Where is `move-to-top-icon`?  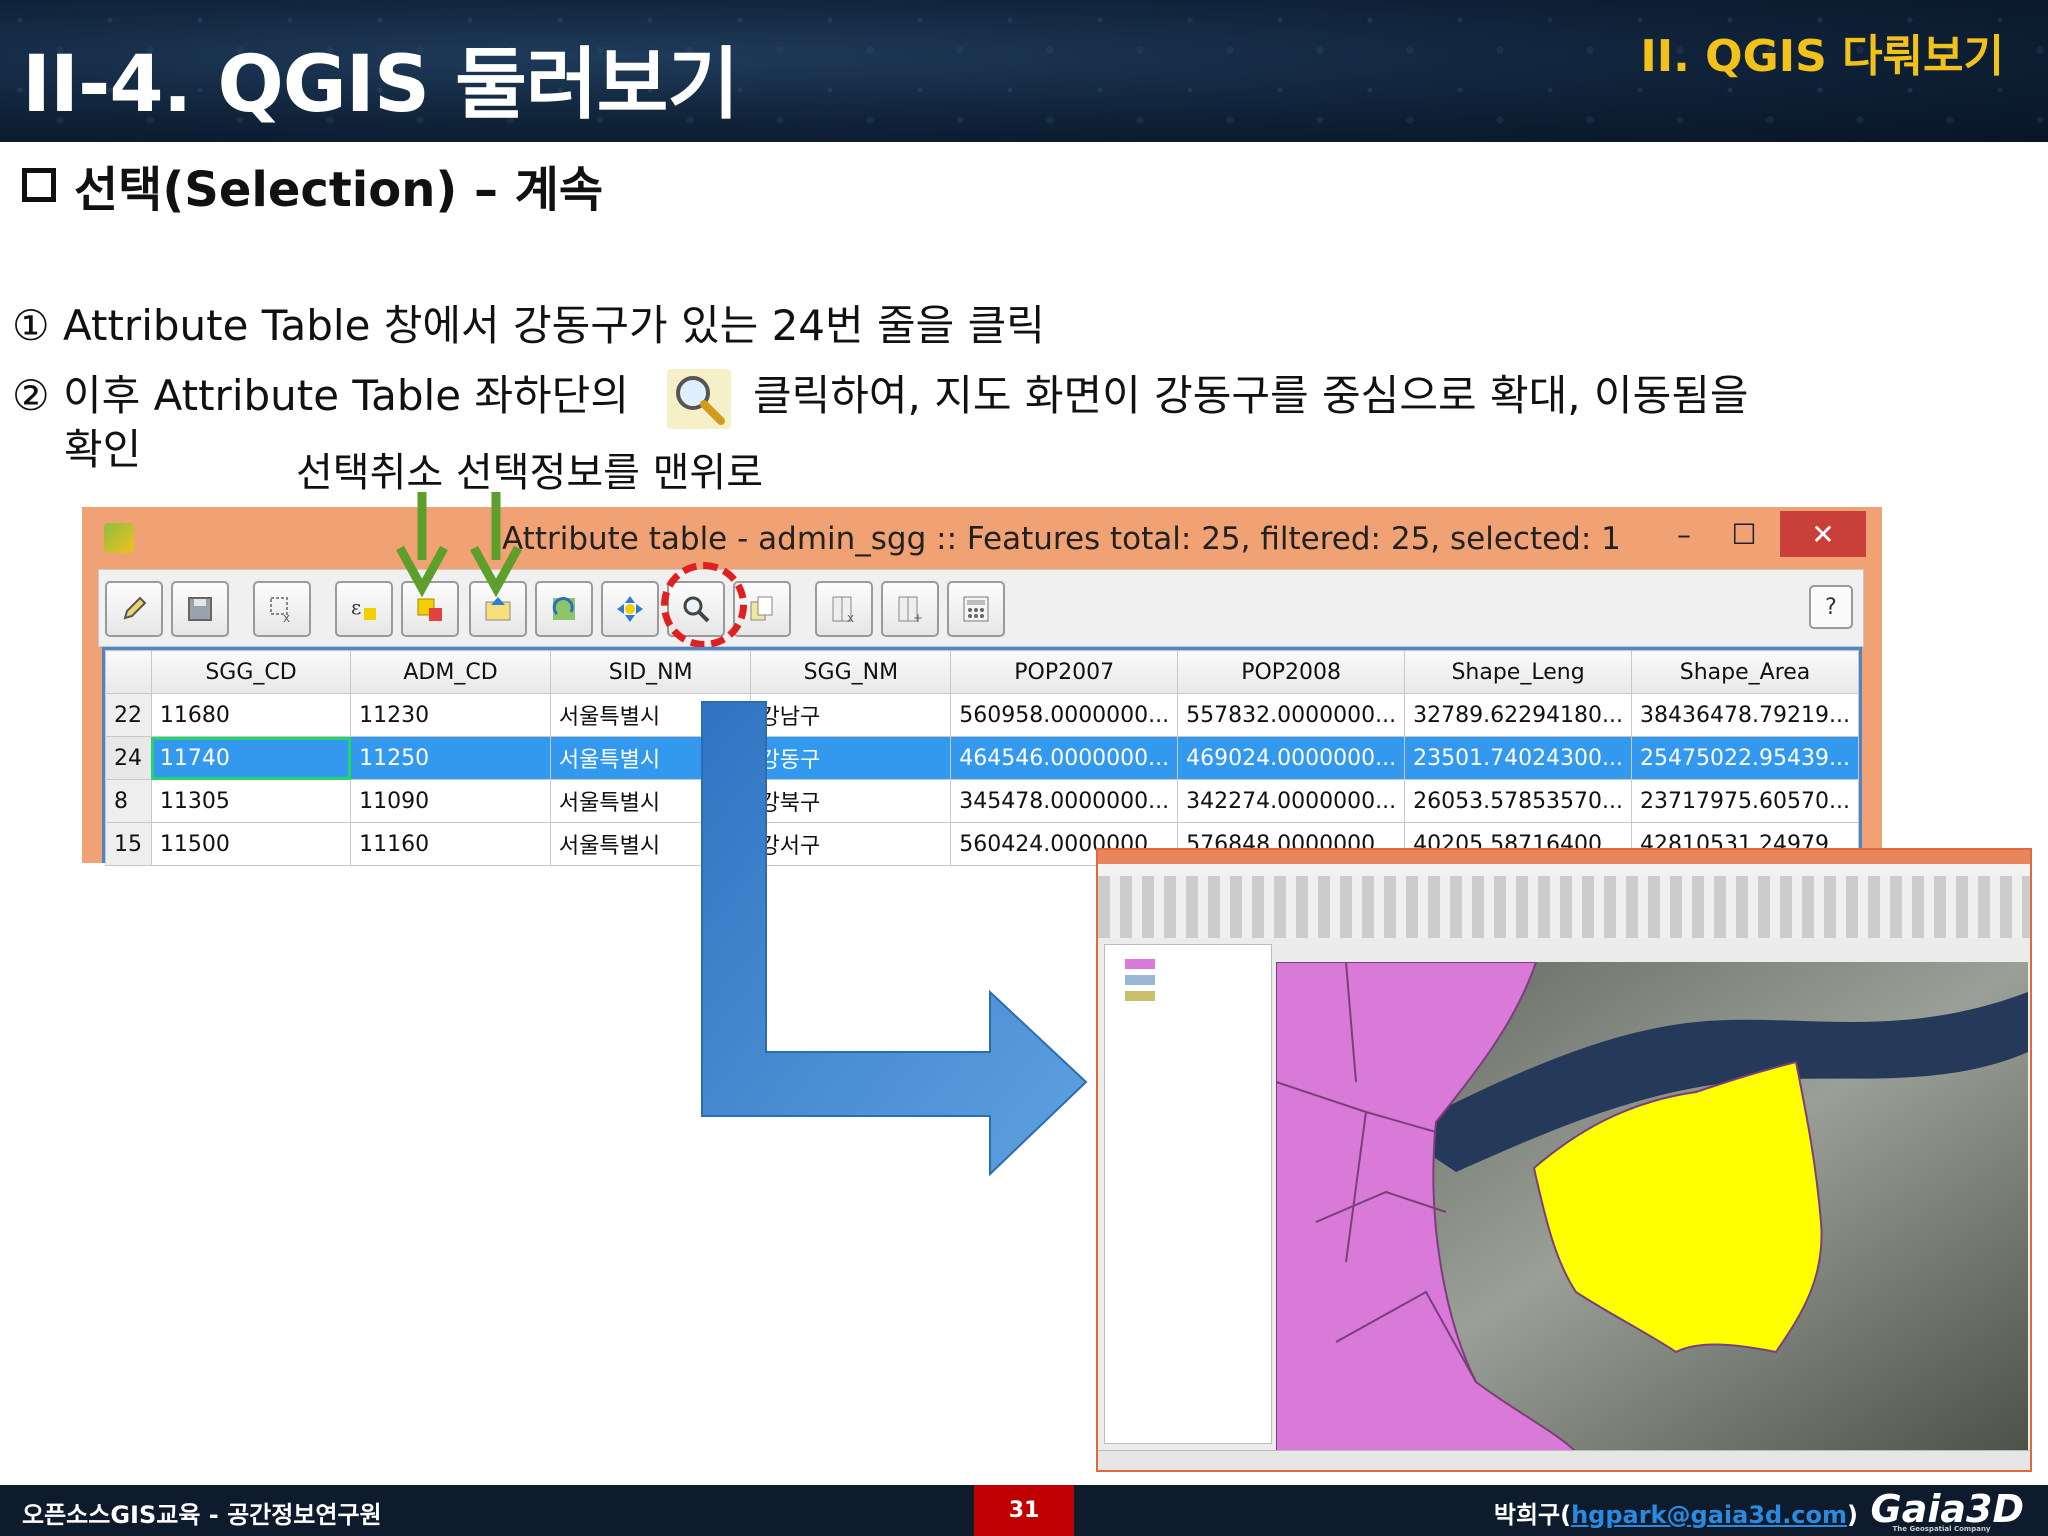 move-to-top-icon is located at coordinates (498, 609).